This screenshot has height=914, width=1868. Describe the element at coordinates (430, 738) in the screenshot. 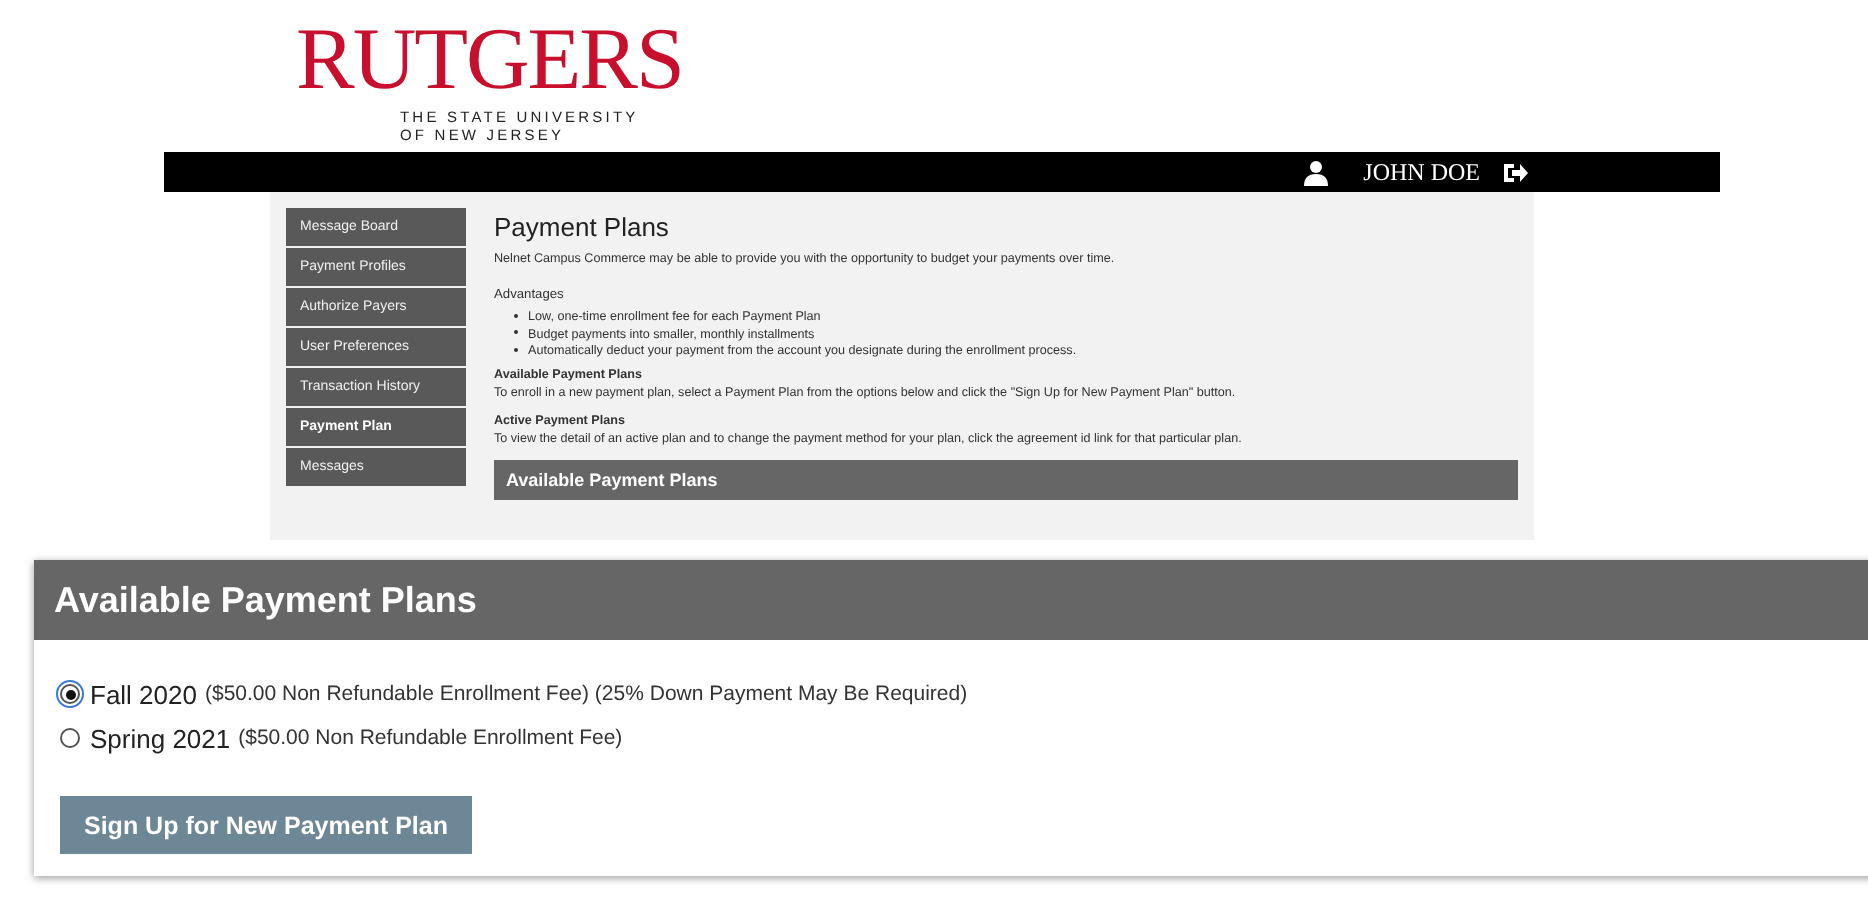

I see `plan-details: ($50.00 Non Refundable Enrollment Fee)` at that location.